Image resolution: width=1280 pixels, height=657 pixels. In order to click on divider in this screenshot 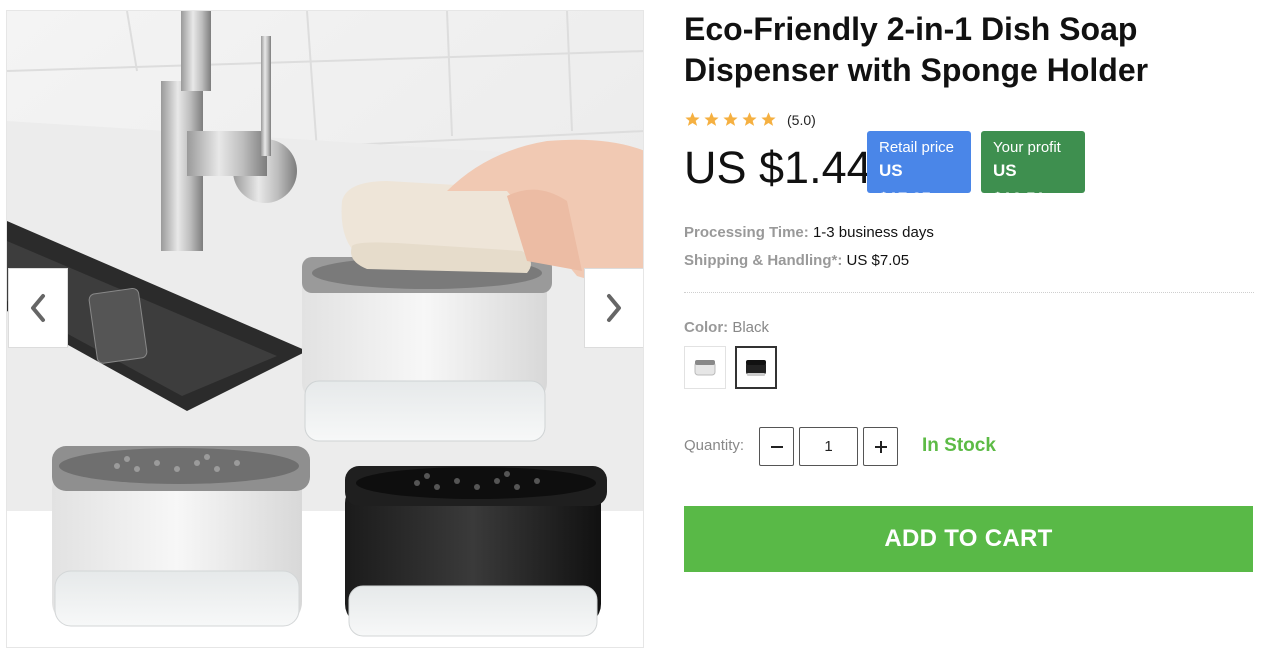, I will do `click(969, 292)`.